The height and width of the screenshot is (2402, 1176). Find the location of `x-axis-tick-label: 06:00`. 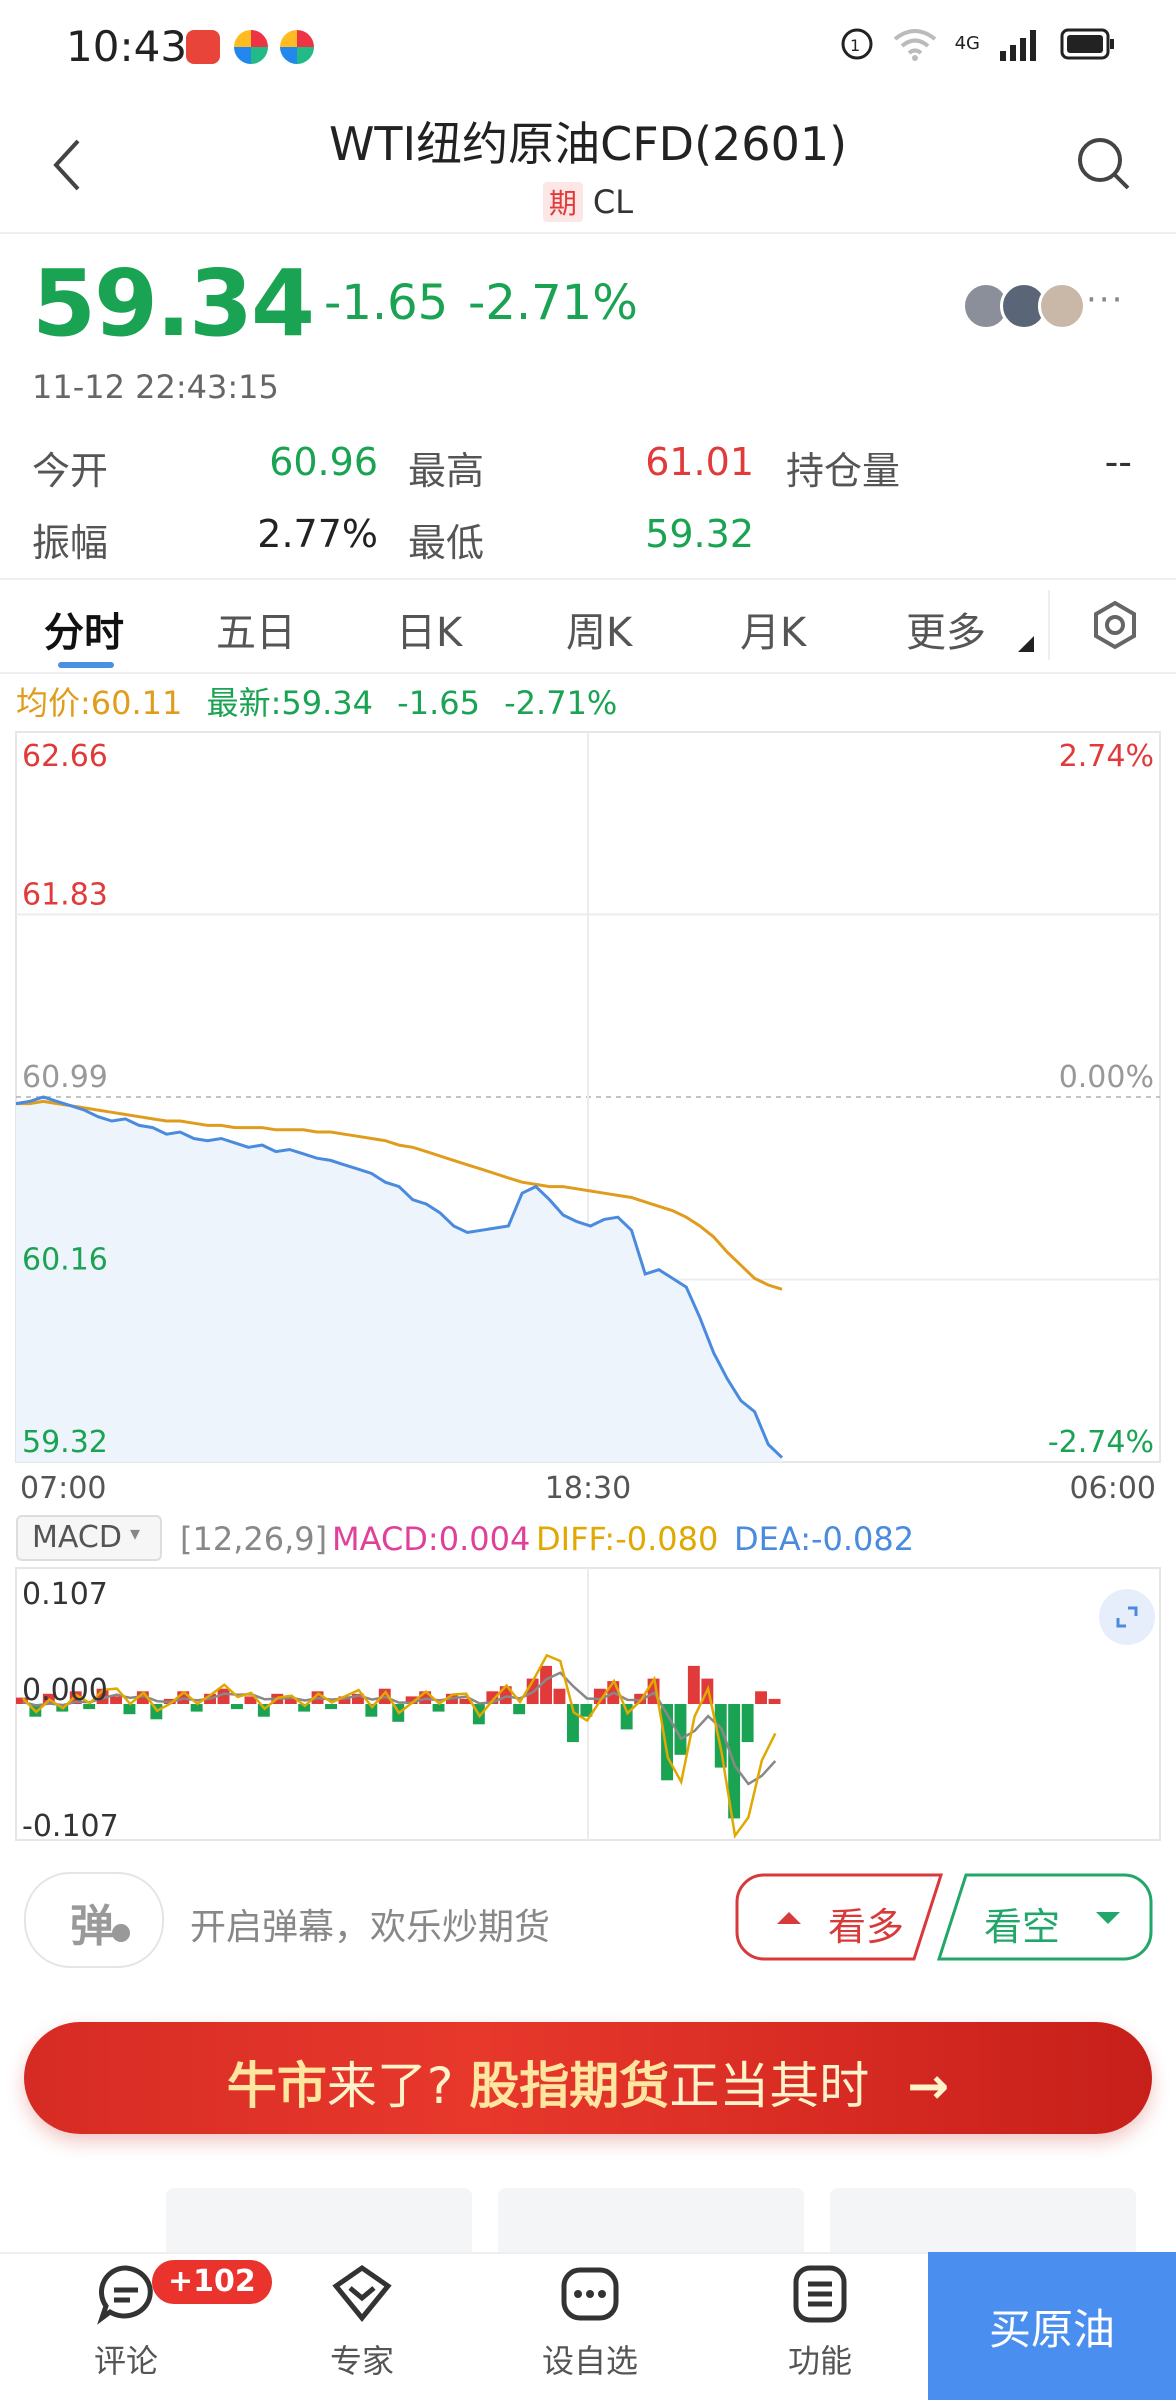

x-axis-tick-label: 06:00 is located at coordinates (1113, 1488).